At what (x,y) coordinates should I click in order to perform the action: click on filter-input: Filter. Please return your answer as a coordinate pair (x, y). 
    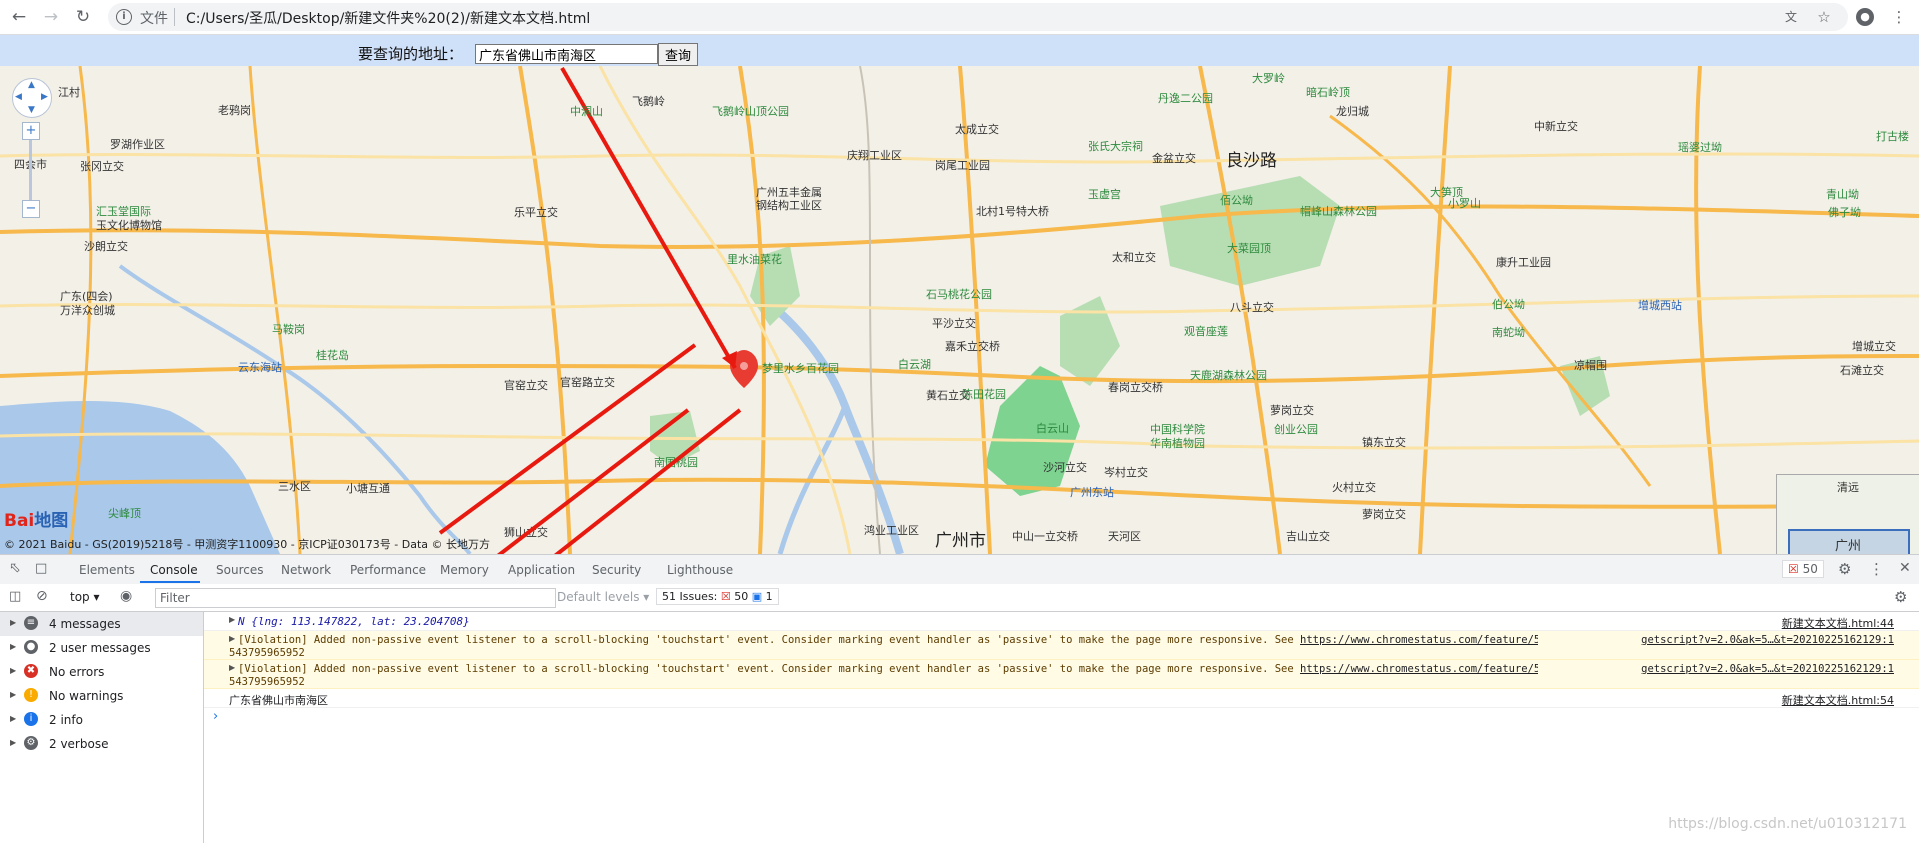
    Looking at the image, I should click on (355, 598).